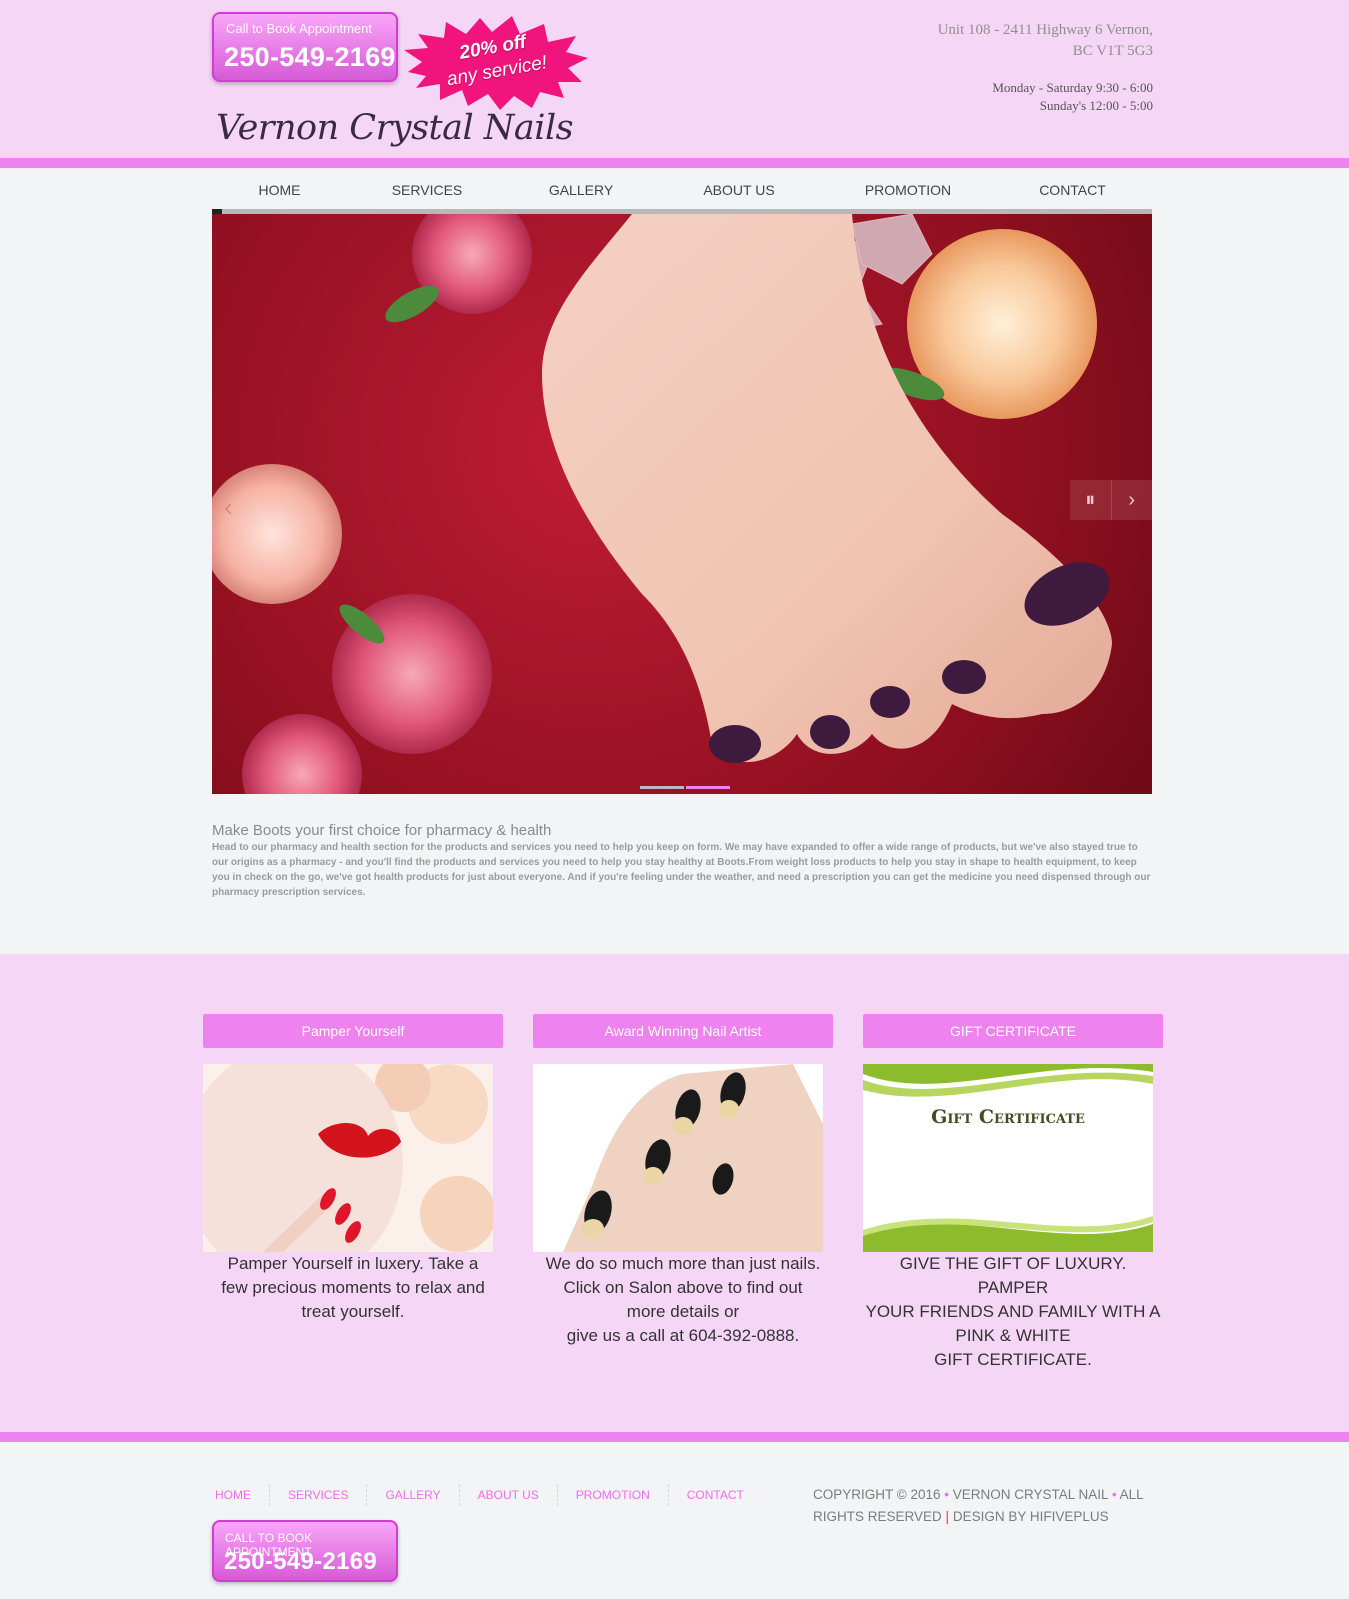  What do you see at coordinates (674, 163) in the screenshot?
I see `header-divider` at bounding box center [674, 163].